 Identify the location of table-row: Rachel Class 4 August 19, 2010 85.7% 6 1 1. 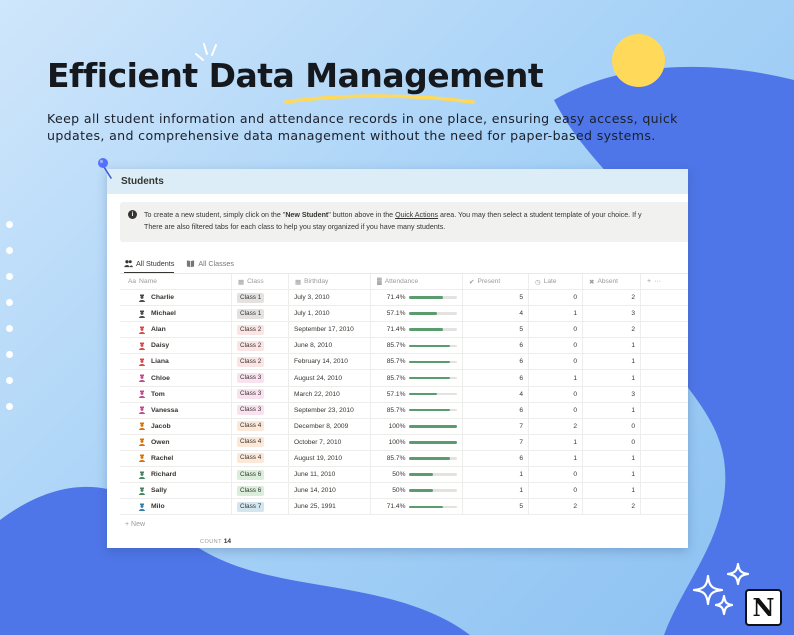
(404, 459).